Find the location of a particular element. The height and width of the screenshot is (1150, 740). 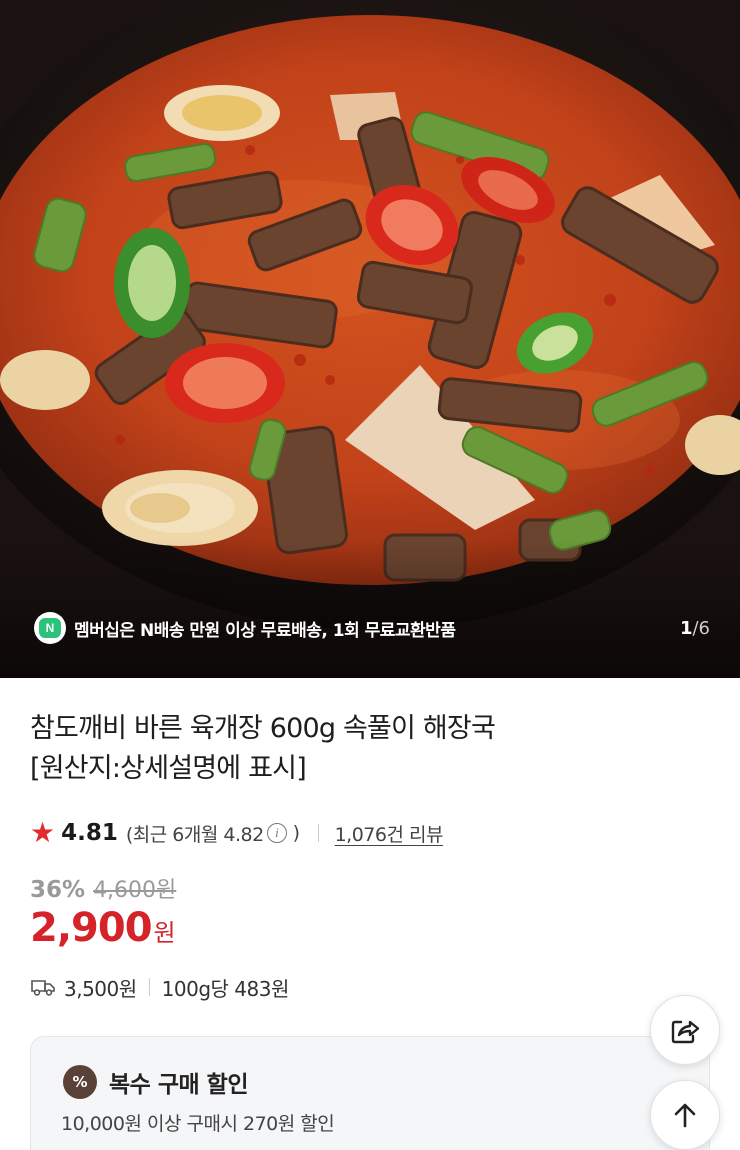

rating-row: ★ 4.81 (최근 6개월 4.82 i ) 1,076건 리뷰 is located at coordinates (236, 833).